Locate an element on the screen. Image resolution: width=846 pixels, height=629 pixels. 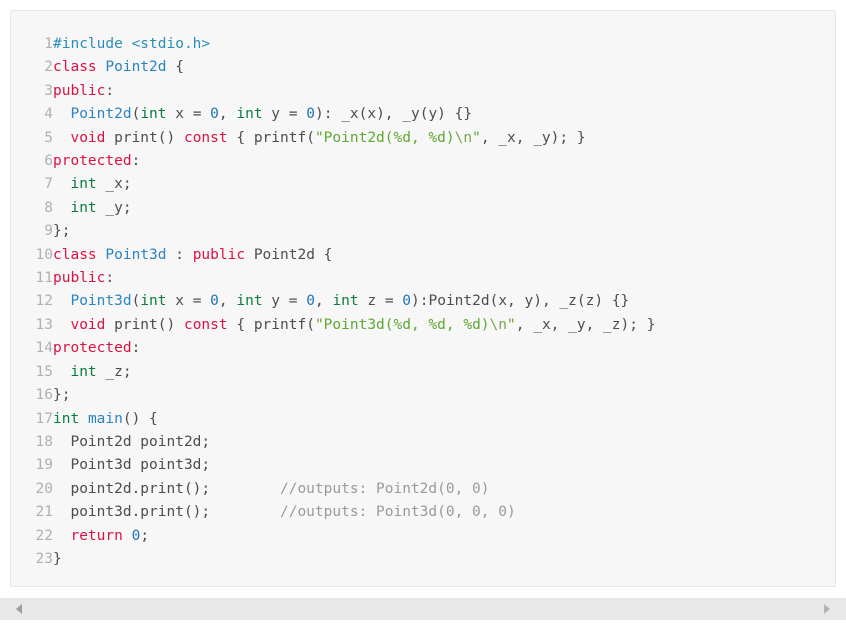
scroll-right-button is located at coordinates (827, 609).